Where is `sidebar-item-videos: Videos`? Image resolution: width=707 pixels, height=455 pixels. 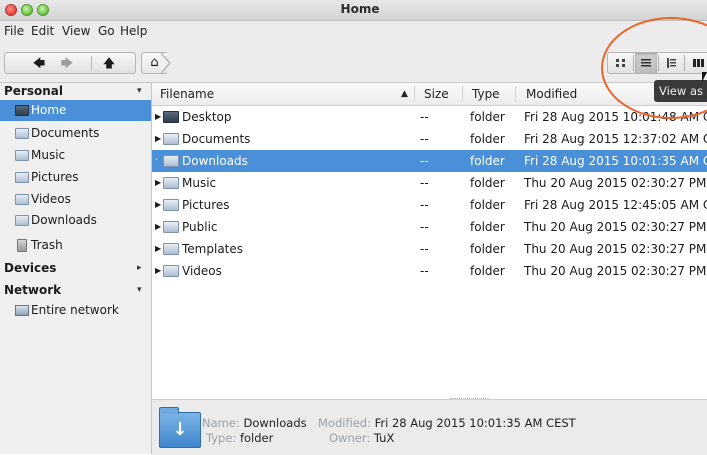
sidebar-item-videos: Videos is located at coordinates (75, 199).